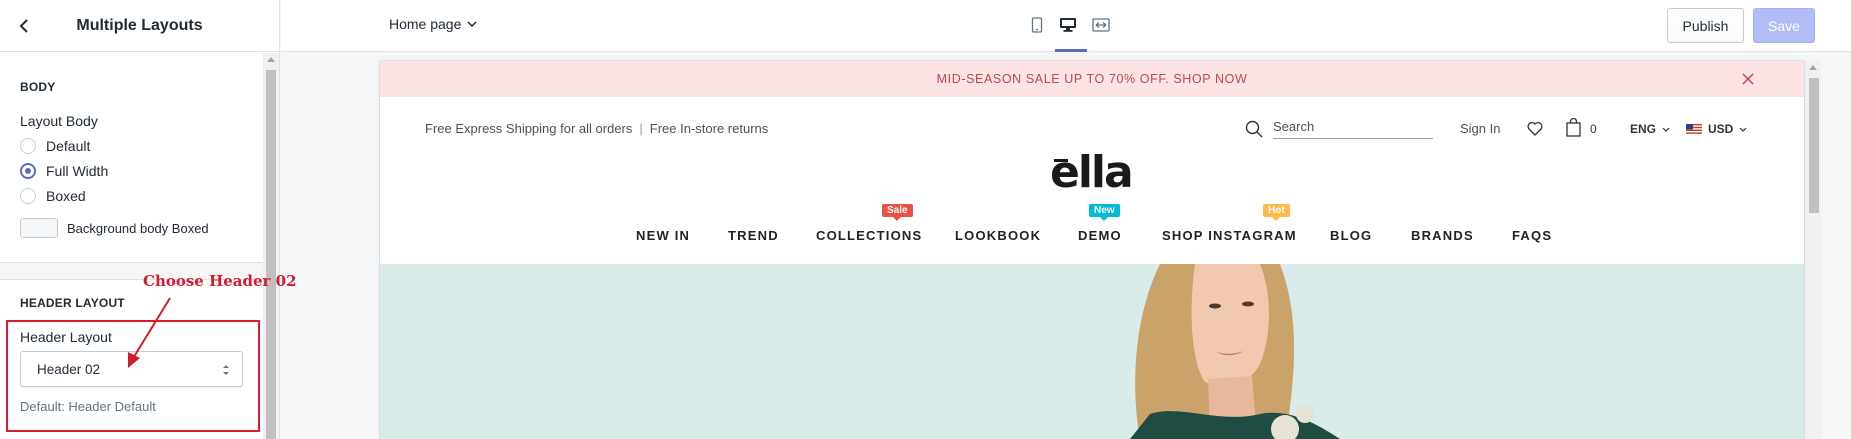 The width and height of the screenshot is (1851, 439). What do you see at coordinates (1721, 129) in the screenshot?
I see `currency-value: USD` at bounding box center [1721, 129].